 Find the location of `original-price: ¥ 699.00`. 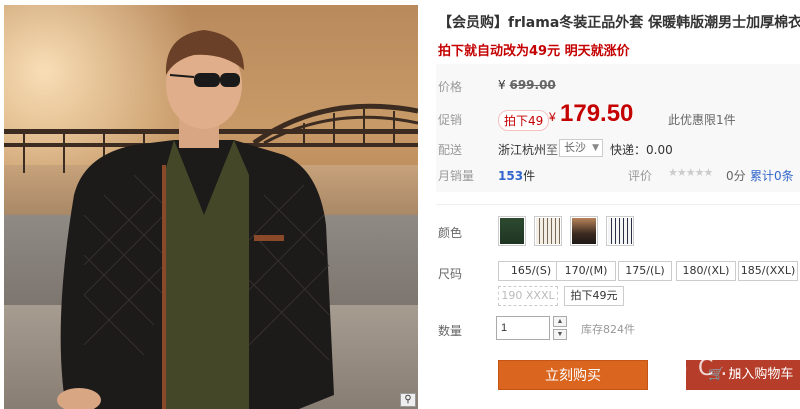

original-price: ¥ 699.00 is located at coordinates (527, 85).